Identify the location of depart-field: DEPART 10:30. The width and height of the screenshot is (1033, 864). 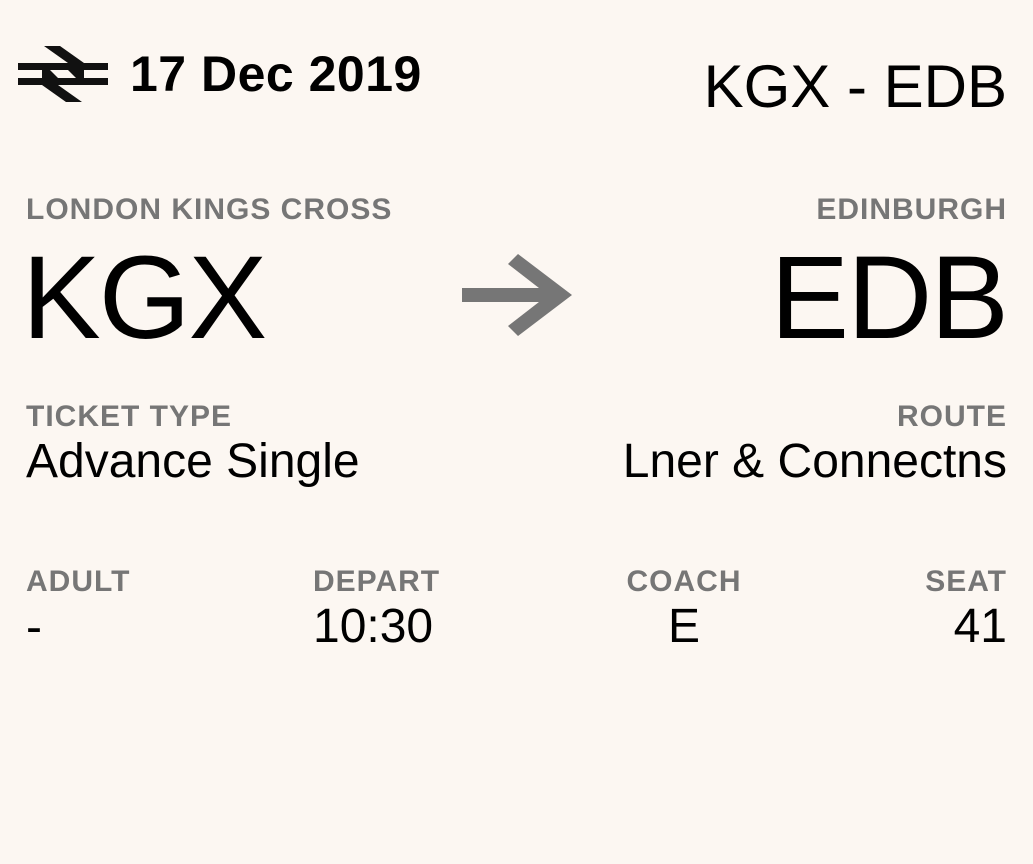
(376, 610).